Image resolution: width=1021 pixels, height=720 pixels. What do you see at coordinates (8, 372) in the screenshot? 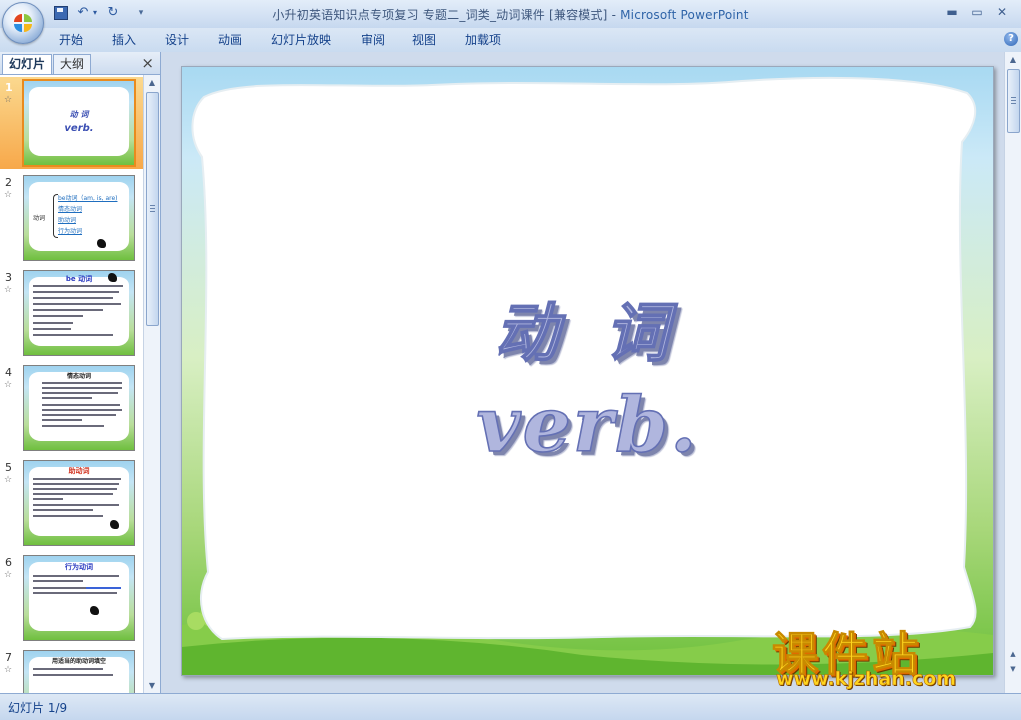
I see `thumbnail-number: 4` at bounding box center [8, 372].